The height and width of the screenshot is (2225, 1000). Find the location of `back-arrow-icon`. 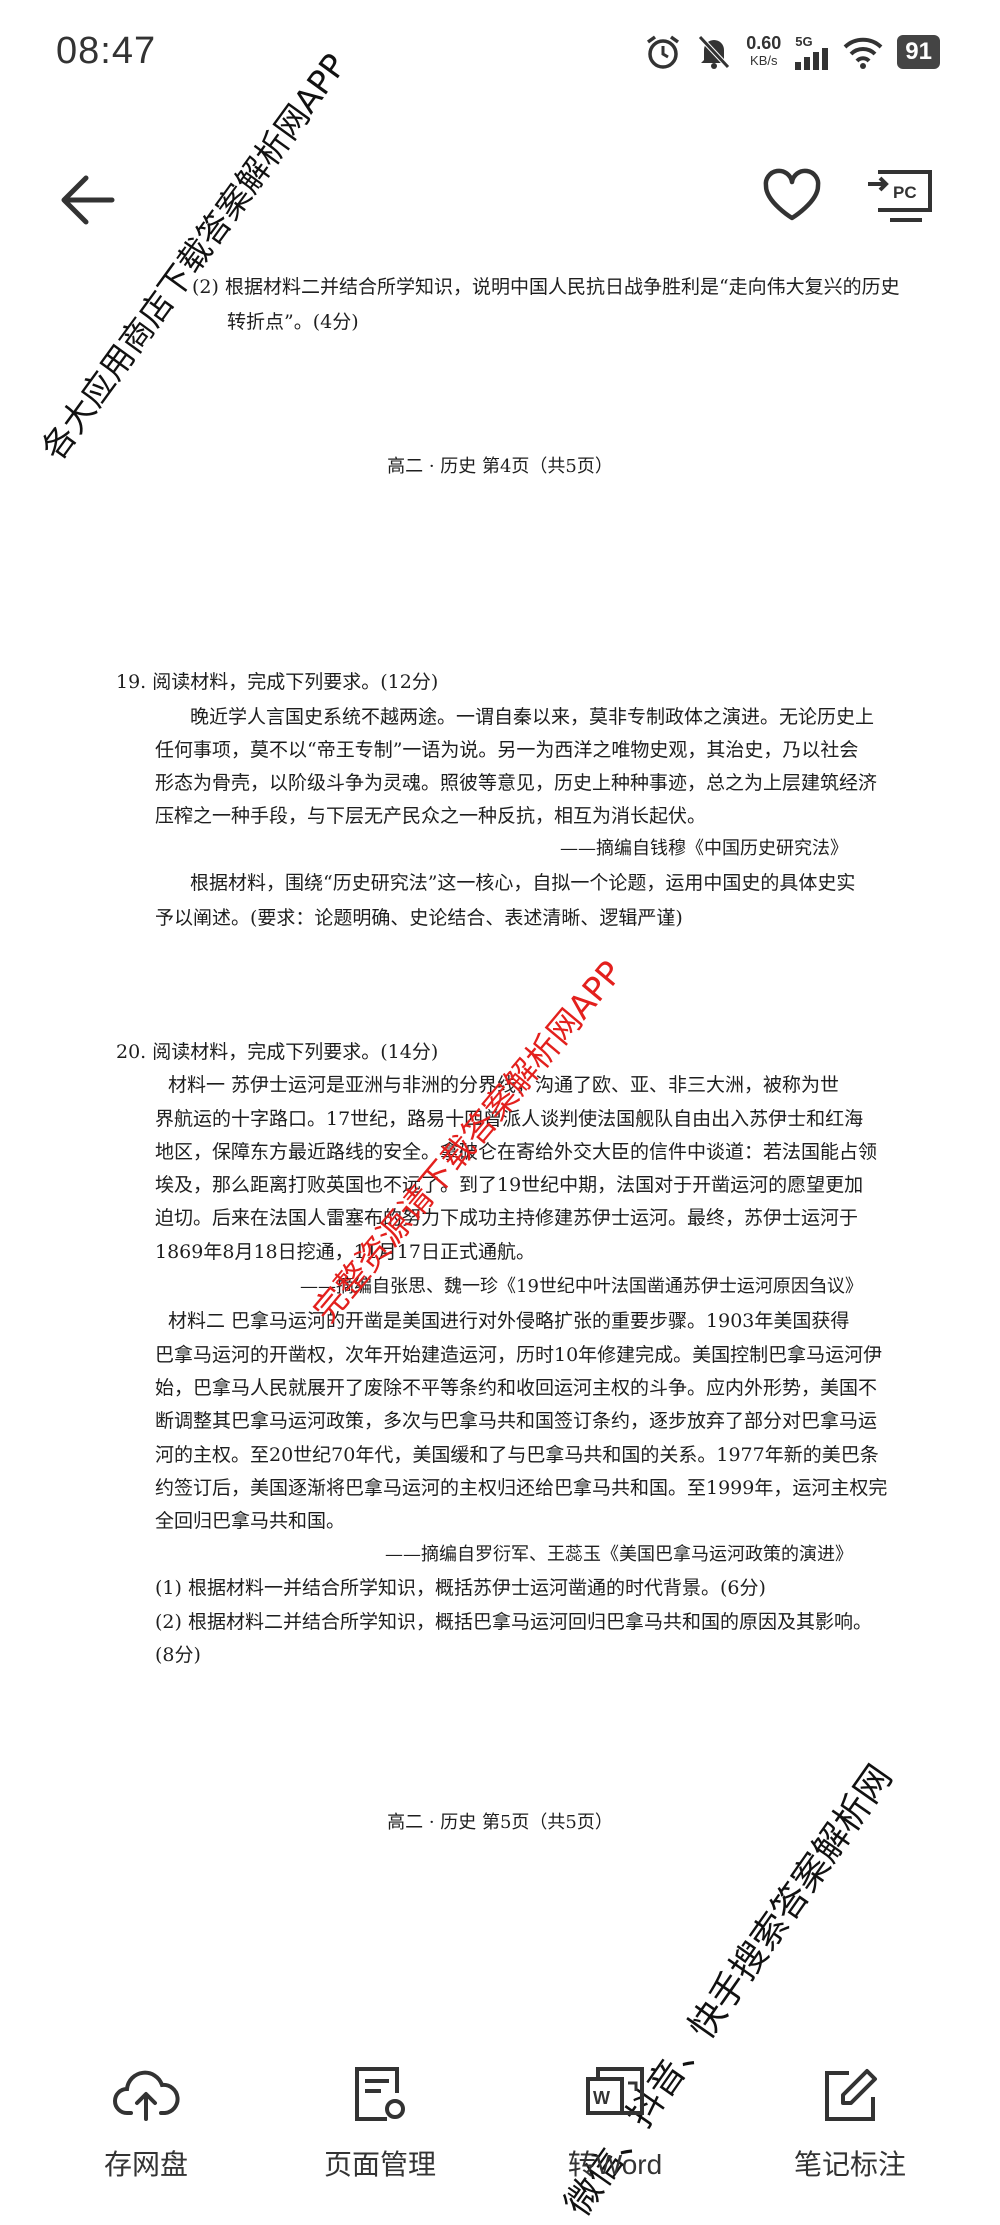

back-arrow-icon is located at coordinates (88, 200).